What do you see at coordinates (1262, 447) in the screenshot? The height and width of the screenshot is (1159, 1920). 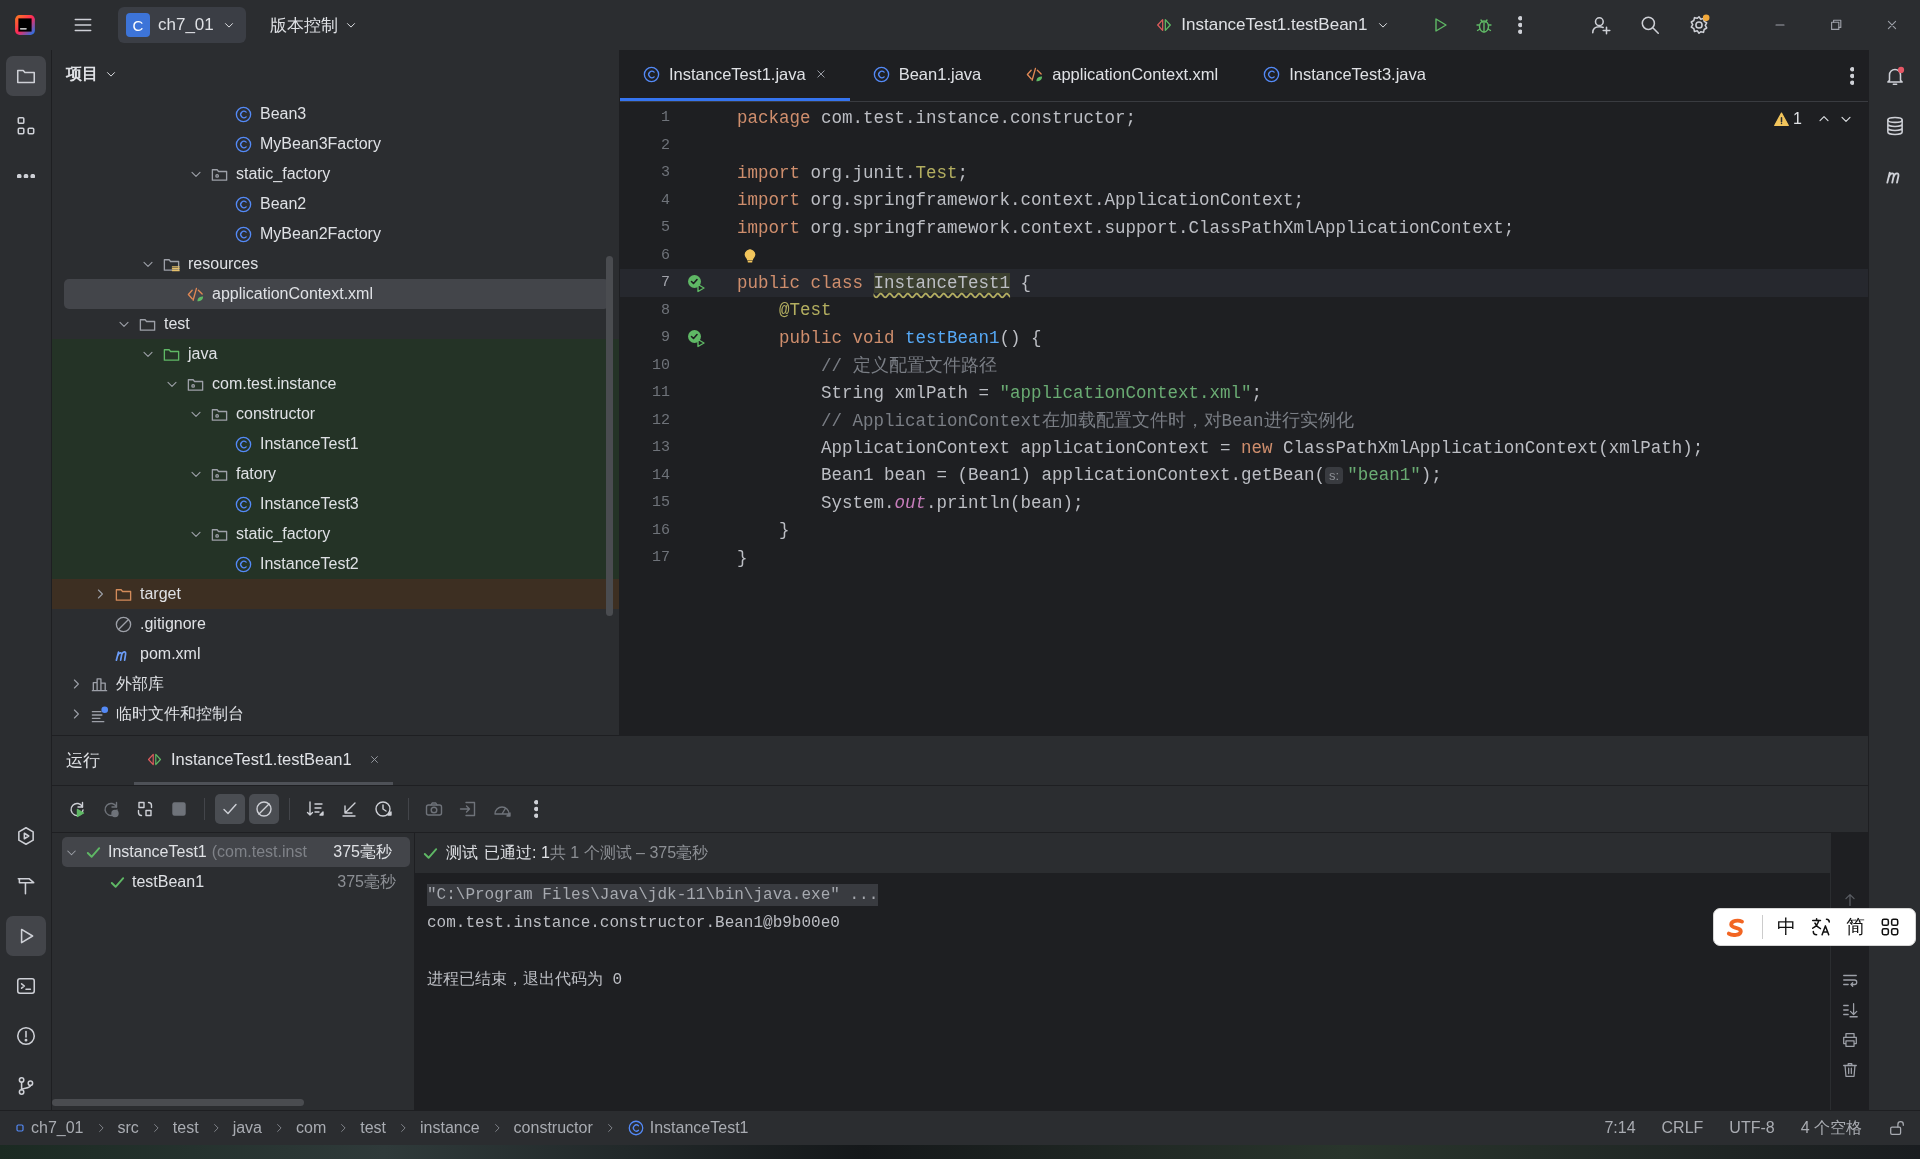 I see `code-line: ApplicationContext applicationContext = new ClassPathXmlApplicationContext(xmlPath);` at bounding box center [1262, 447].